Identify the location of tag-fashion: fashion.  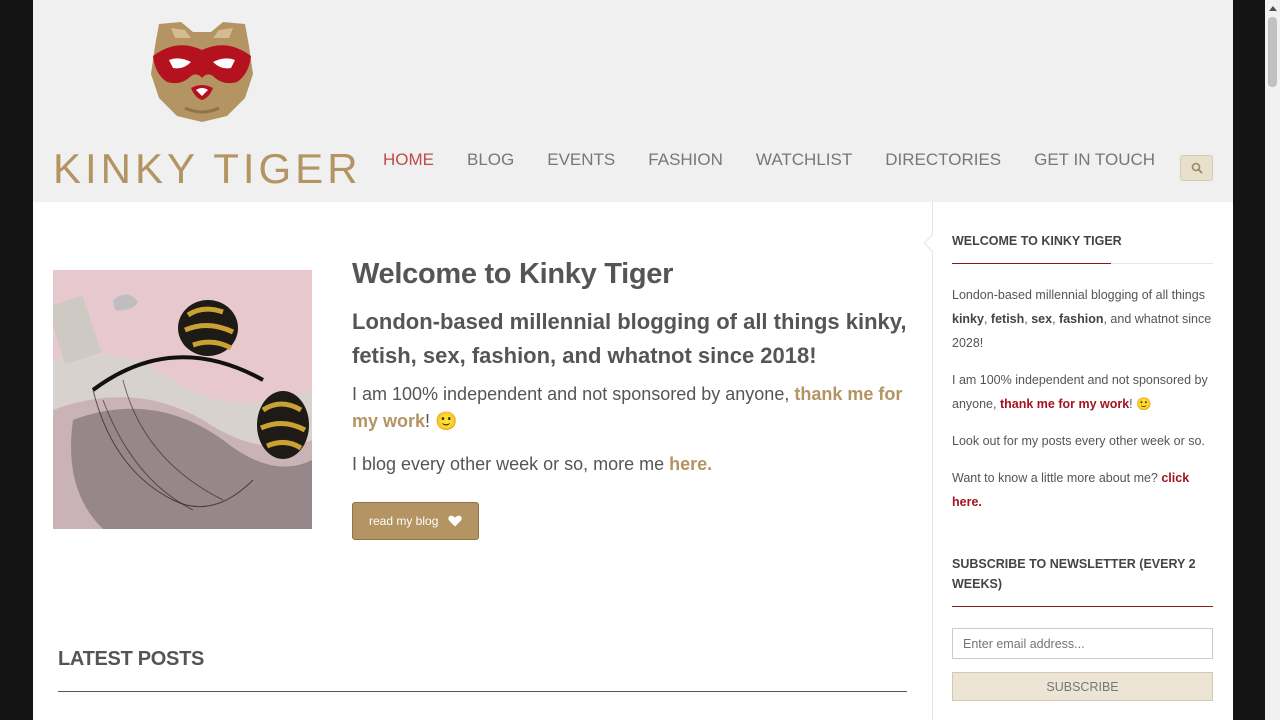
(1081, 319).